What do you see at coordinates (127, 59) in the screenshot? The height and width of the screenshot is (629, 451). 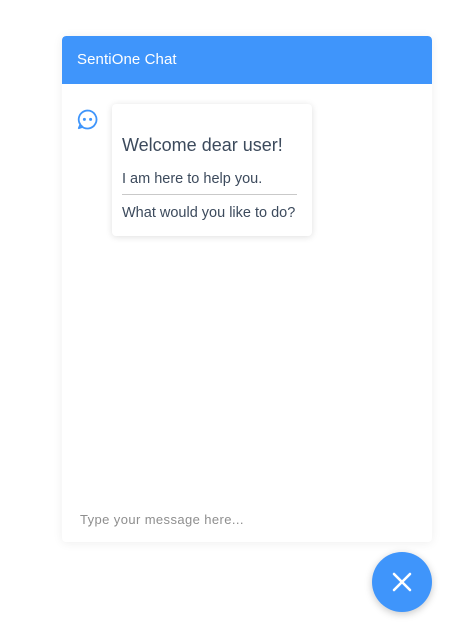 I see `chat-title: SentiOne Chat` at bounding box center [127, 59].